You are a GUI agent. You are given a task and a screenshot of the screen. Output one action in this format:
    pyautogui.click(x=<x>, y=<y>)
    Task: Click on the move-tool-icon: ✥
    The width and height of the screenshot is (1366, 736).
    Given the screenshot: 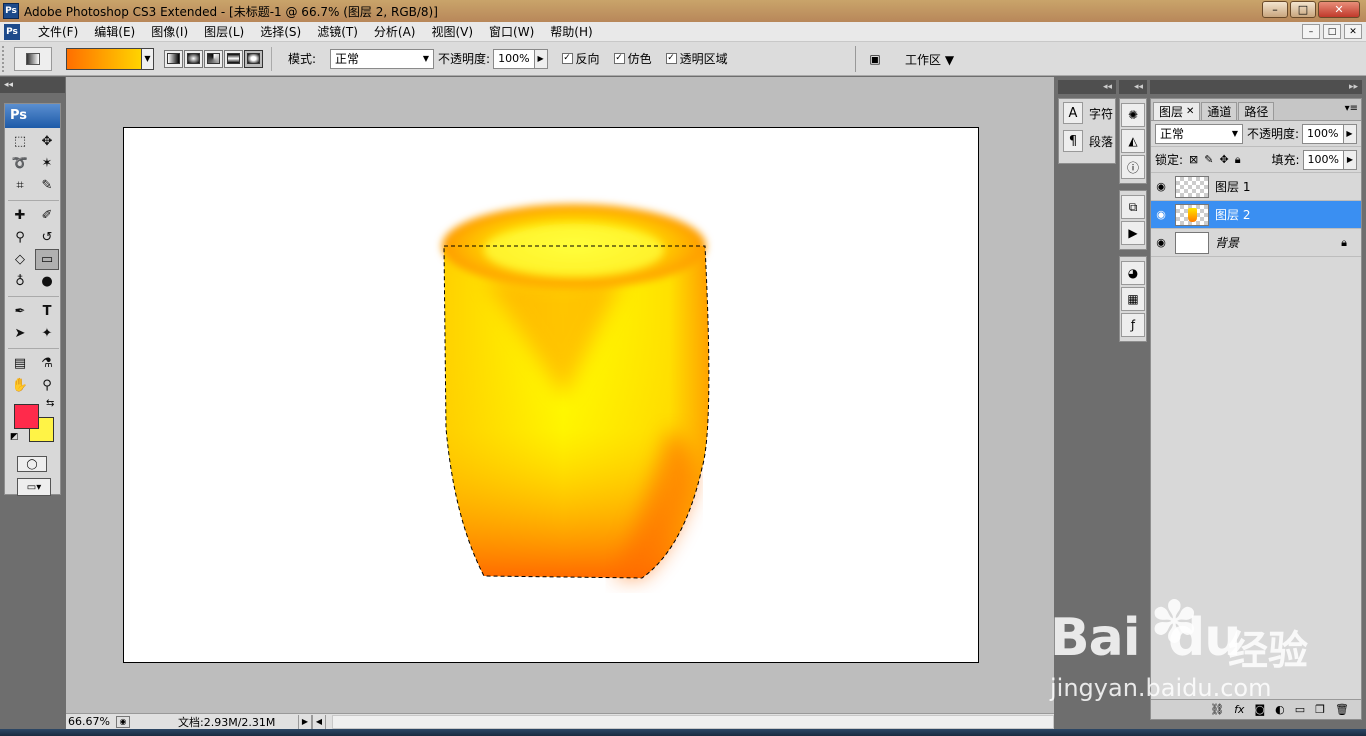 What is the action you would take?
    pyautogui.click(x=47, y=141)
    